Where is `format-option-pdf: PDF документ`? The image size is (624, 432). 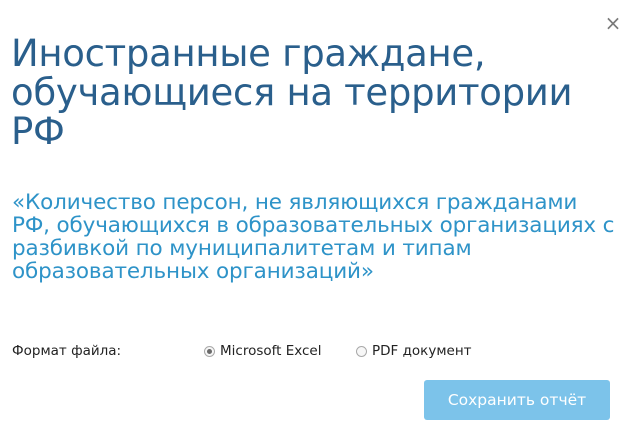
format-option-pdf: PDF документ is located at coordinates (414, 351).